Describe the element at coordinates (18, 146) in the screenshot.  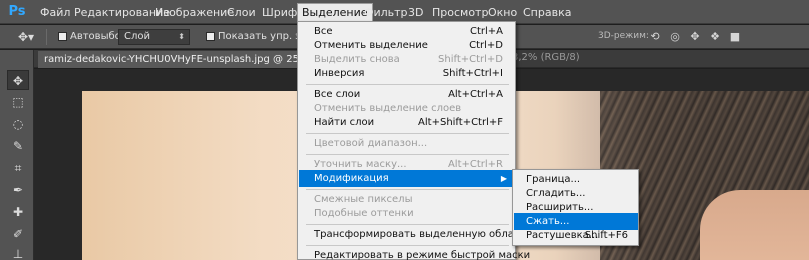
I see `quick-select-icon: ✎` at that location.